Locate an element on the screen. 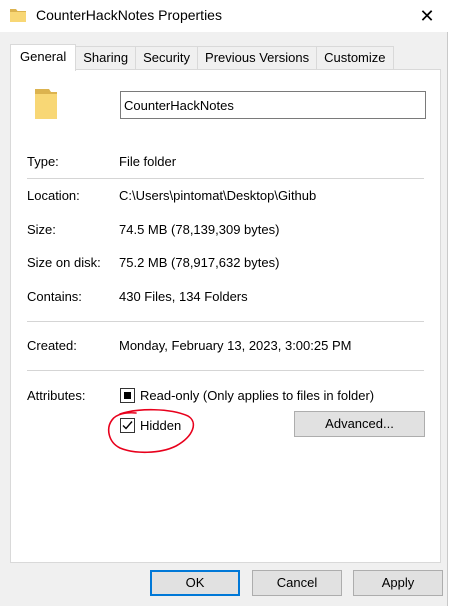  size-on-disk-value: 75.2 MB (78,917,632 bytes) is located at coordinates (199, 262).